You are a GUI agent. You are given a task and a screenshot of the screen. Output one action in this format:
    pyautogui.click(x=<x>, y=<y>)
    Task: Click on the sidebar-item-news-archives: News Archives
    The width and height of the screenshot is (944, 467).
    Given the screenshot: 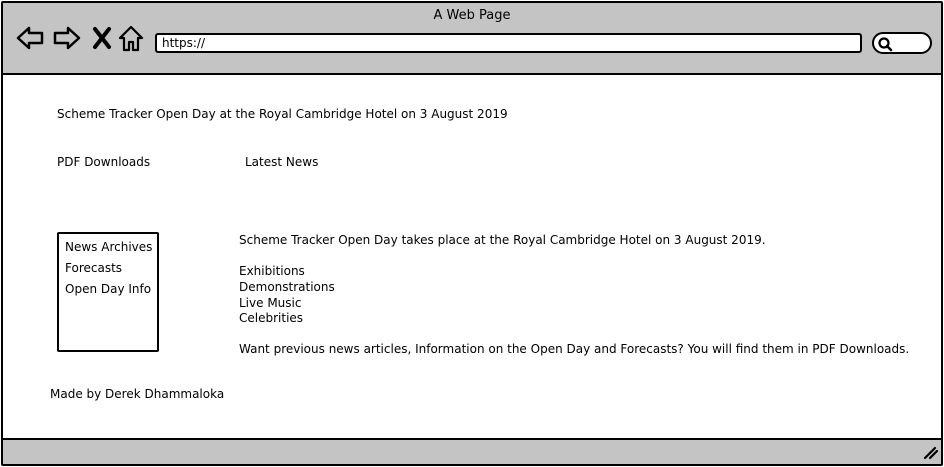 What is the action you would take?
    pyautogui.click(x=111, y=247)
    